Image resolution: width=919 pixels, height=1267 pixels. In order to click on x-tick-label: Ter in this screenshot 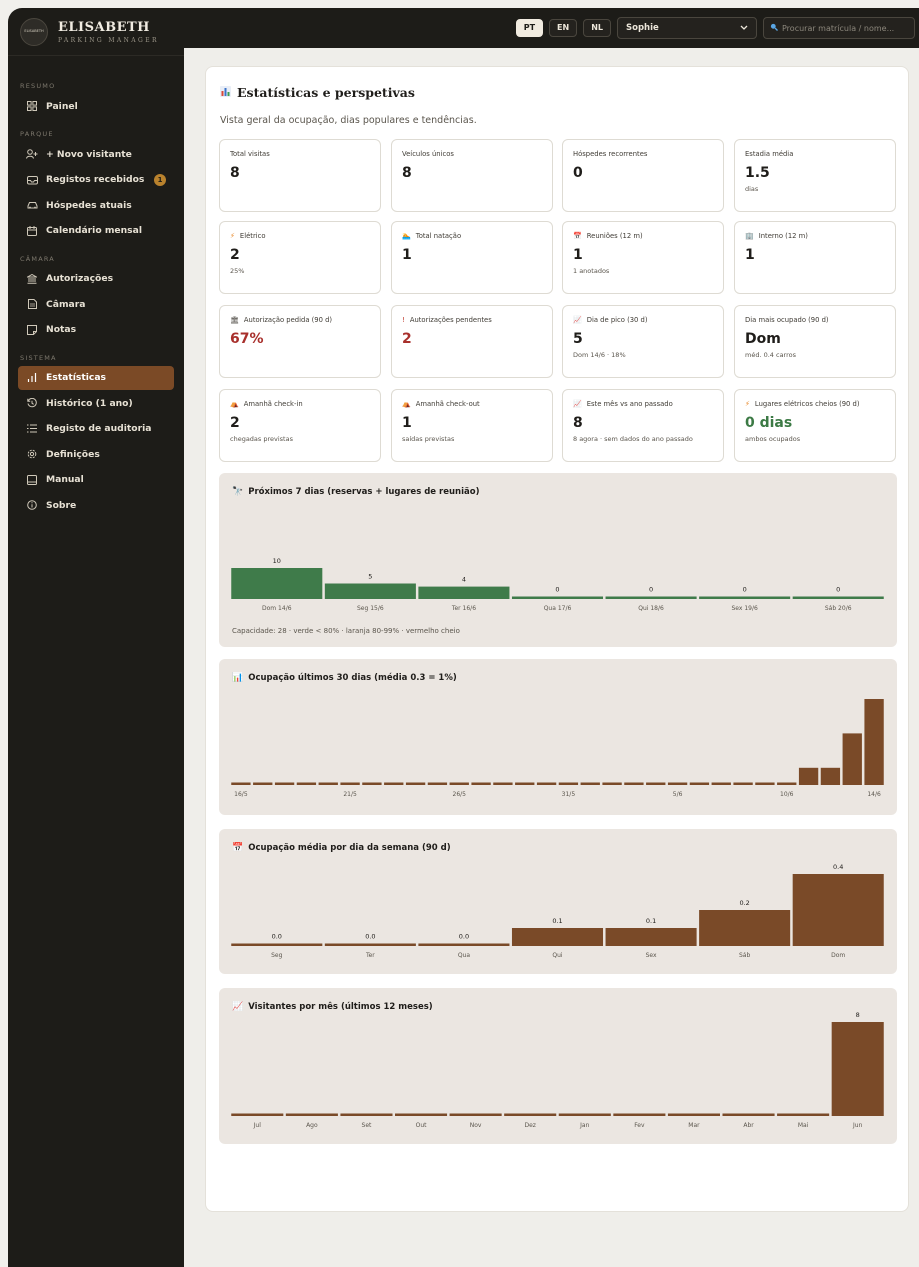, I will do `click(370, 955)`.